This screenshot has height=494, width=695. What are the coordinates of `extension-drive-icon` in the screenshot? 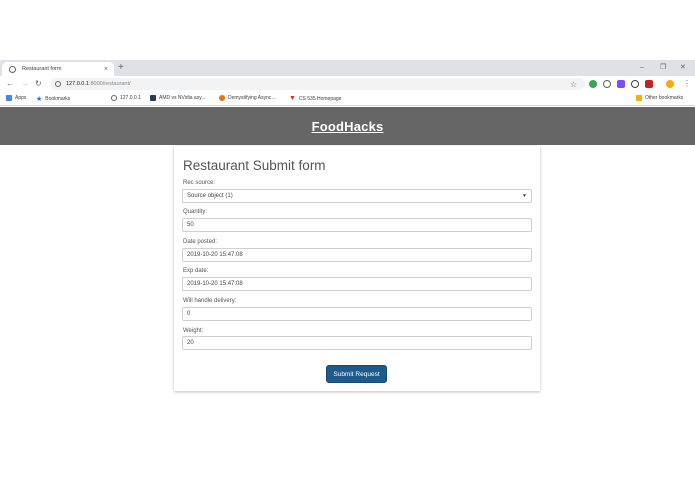 It's located at (593, 84).